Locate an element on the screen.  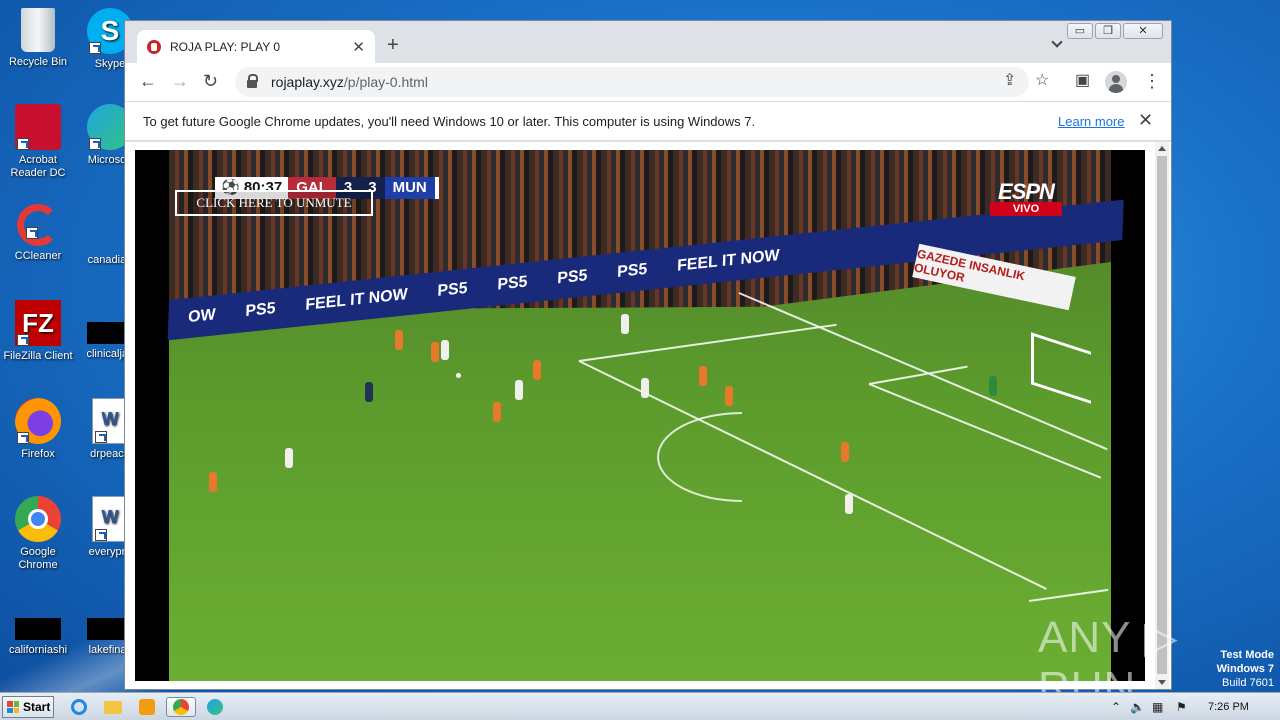
browser-tab: ROJA PLAY: PLAY 0 ✕ is located at coordinates (256, 46).